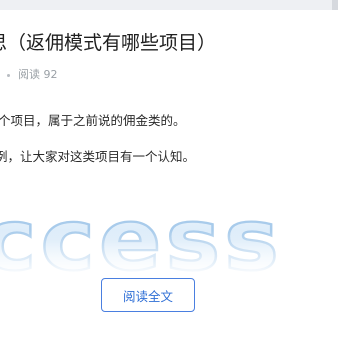  Describe the element at coordinates (93, 120) in the screenshot. I see `article-paragraph: 个项目，属于之前说的佣金类的。` at that location.